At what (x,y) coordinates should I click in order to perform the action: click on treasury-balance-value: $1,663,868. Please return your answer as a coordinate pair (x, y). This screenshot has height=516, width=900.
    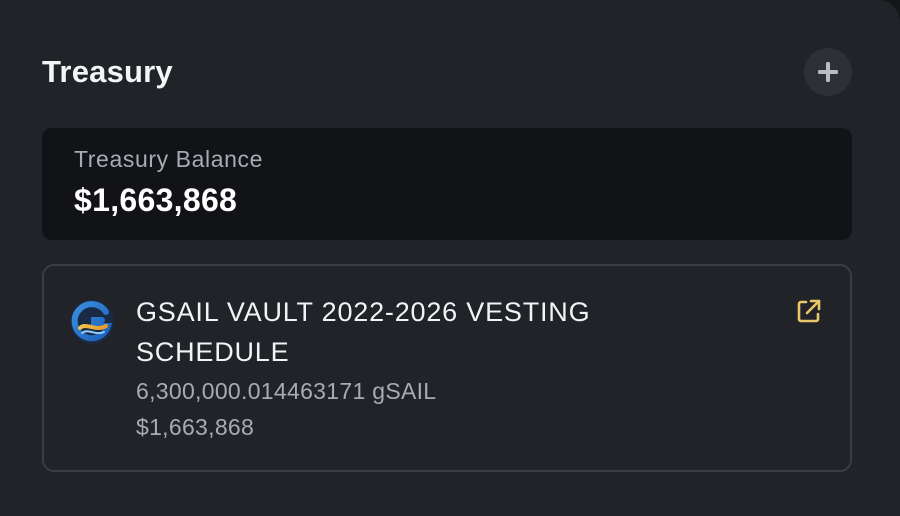
    Looking at the image, I should click on (156, 200).